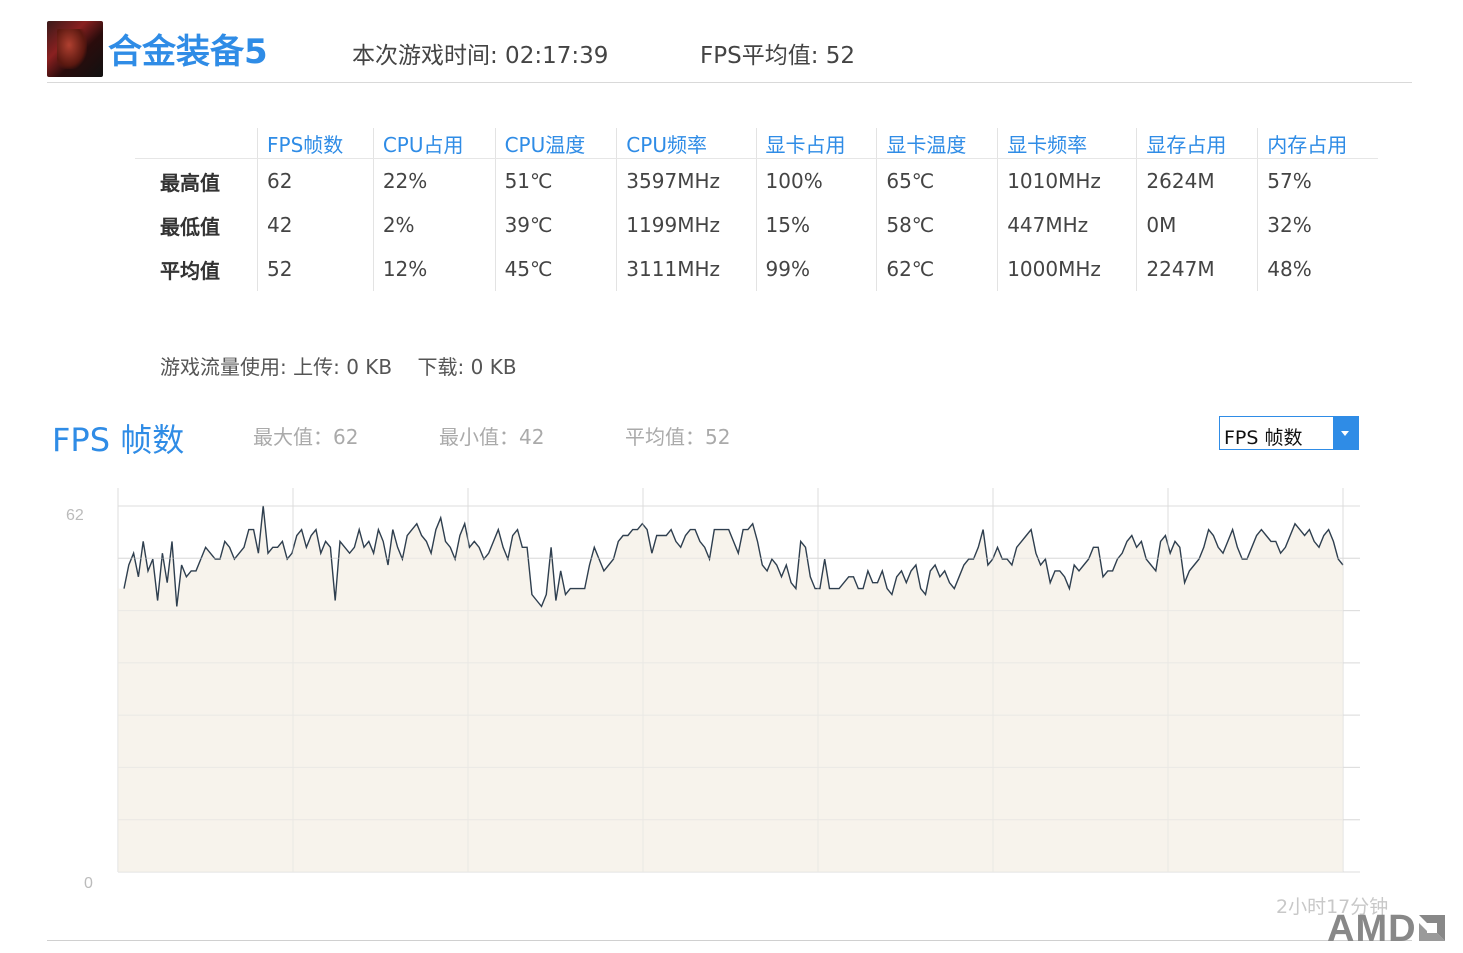  Describe the element at coordinates (1067, 180) in the screenshot. I see `stat-cell: 1010MHz` at that location.